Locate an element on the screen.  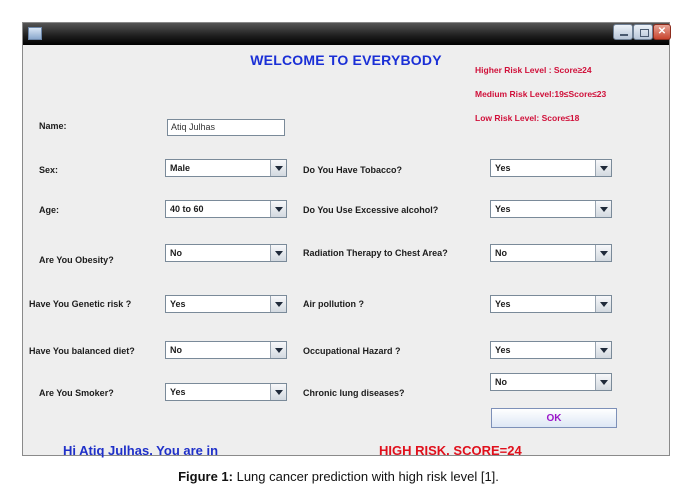
radiation-therapy-label: Radiation Therapy to Chest Area? is located at coordinates (375, 253).